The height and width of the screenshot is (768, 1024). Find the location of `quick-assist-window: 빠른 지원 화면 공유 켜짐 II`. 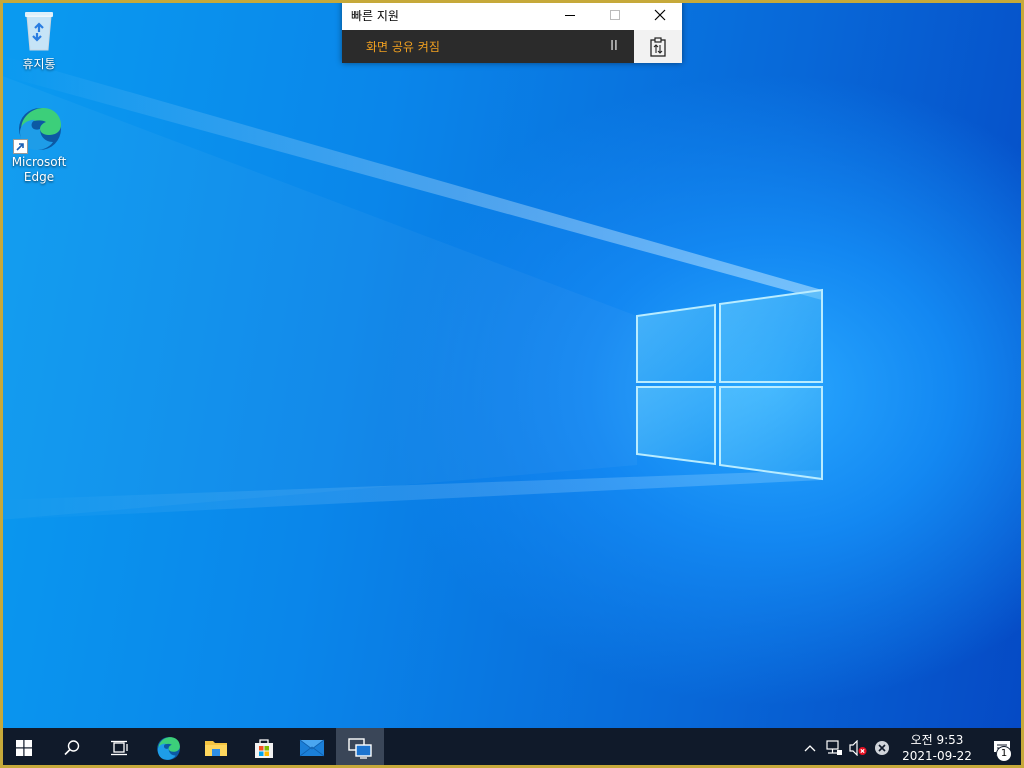

quick-assist-window: 빠른 지원 화면 공유 켜짐 II is located at coordinates (512, 31).